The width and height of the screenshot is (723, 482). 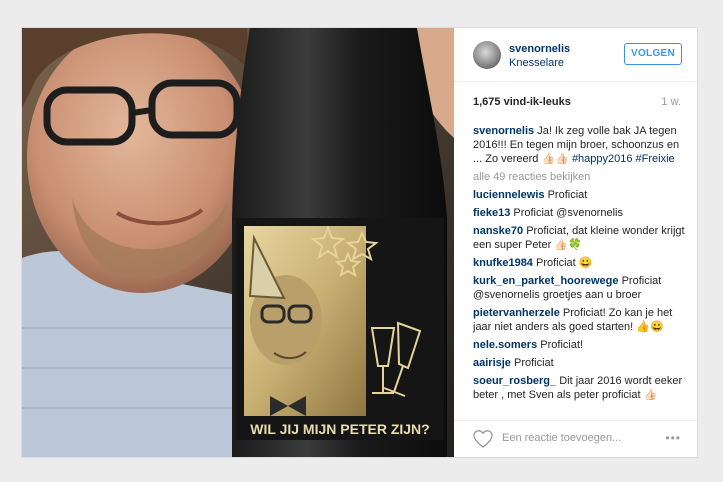 I want to click on post-age: 1 w., so click(x=671, y=102).